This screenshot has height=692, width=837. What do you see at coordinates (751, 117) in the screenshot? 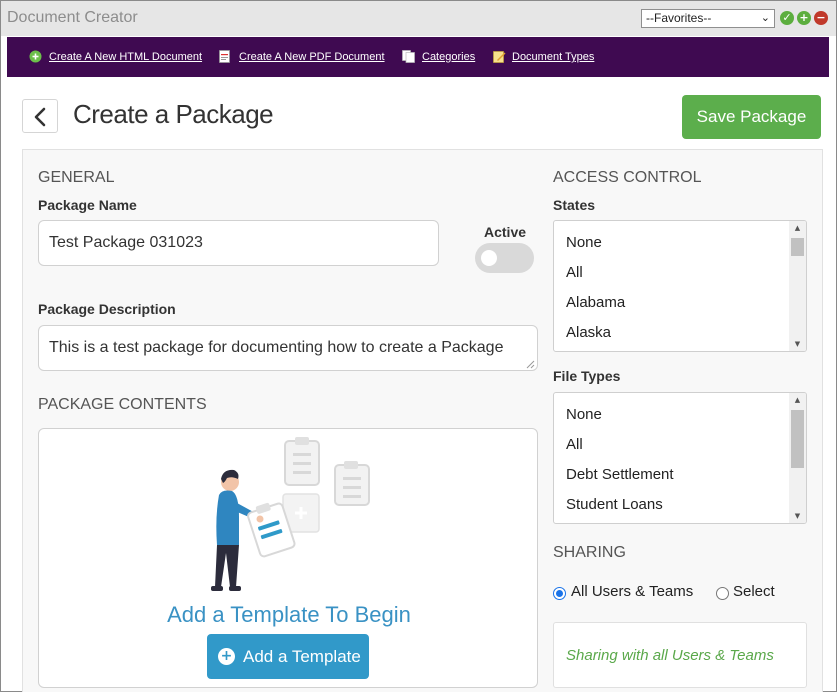
I see `save-package-button: Save Package` at bounding box center [751, 117].